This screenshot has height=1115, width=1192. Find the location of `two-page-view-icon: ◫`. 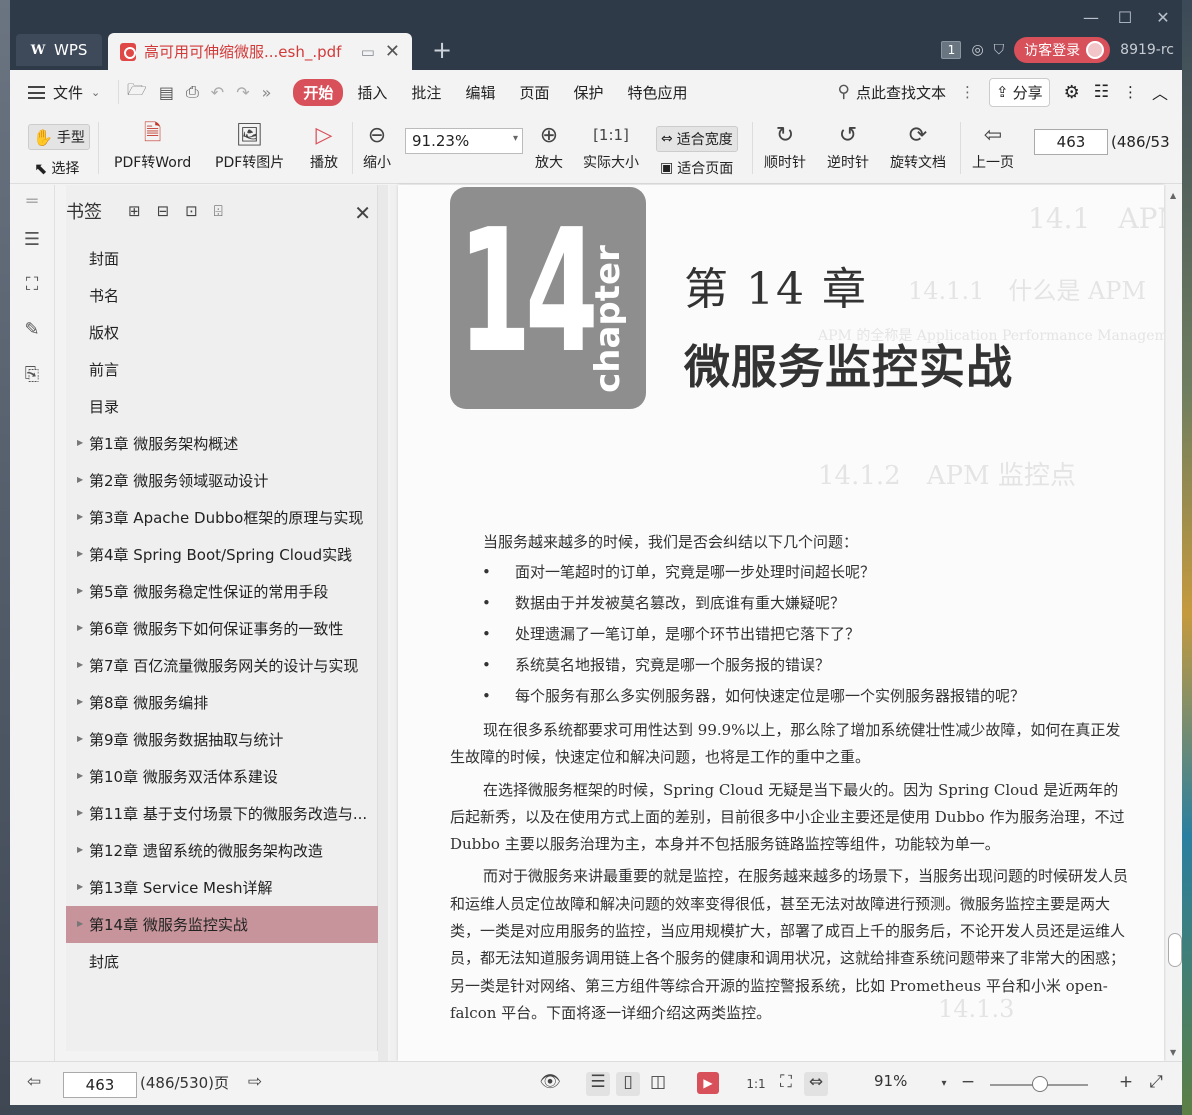

two-page-view-icon: ◫ is located at coordinates (658, 1084).